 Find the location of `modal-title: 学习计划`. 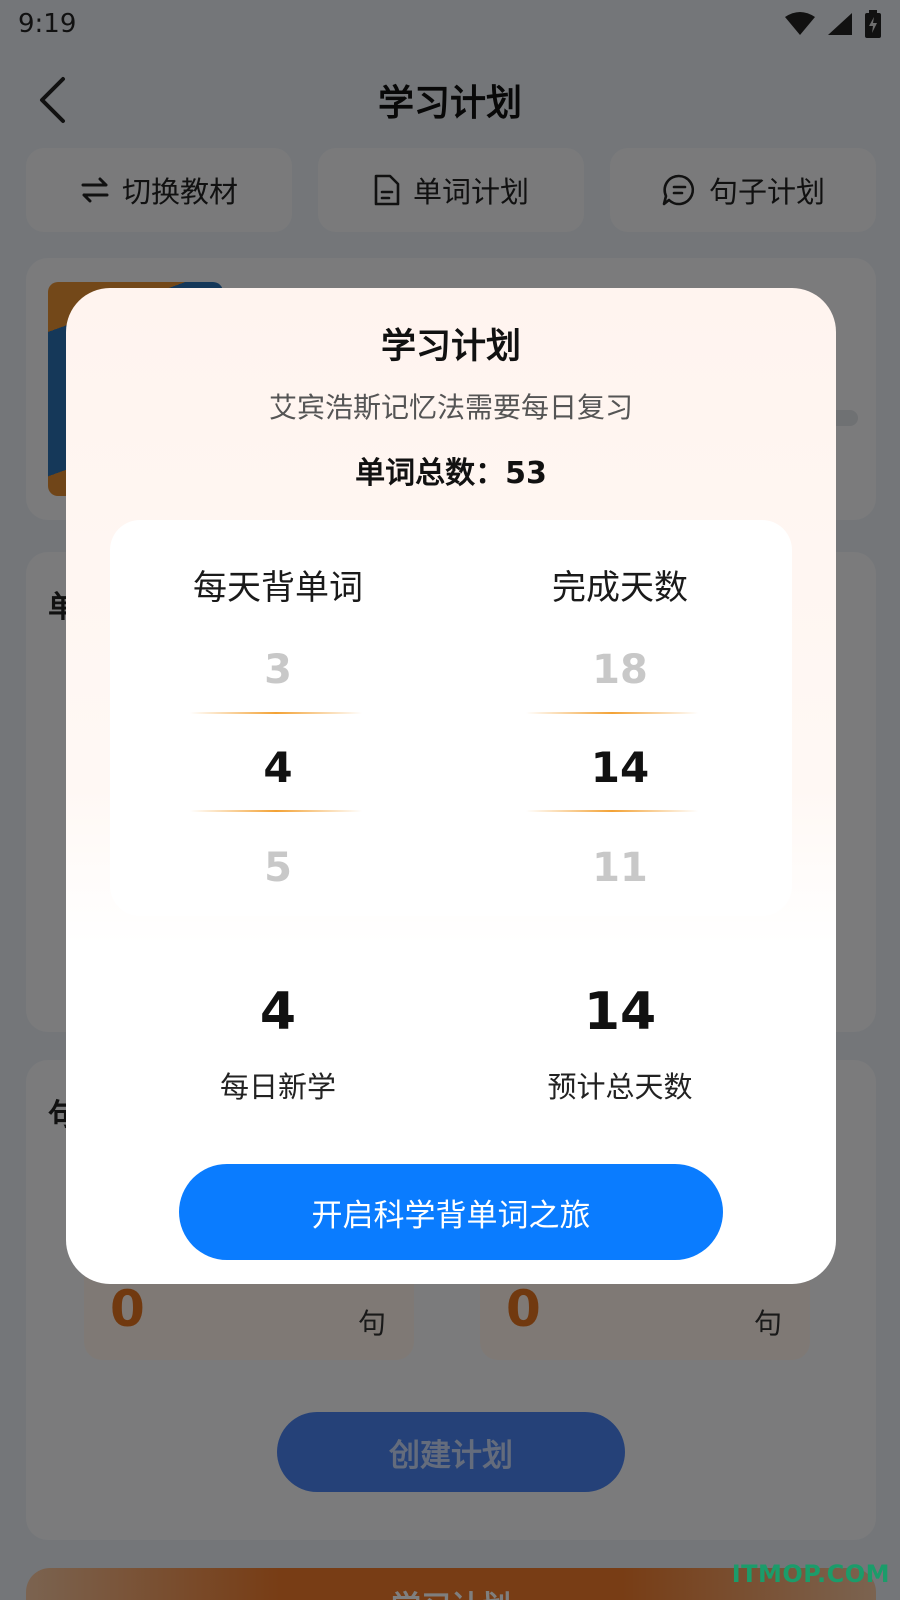

modal-title: 学习计划 is located at coordinates (450, 347).